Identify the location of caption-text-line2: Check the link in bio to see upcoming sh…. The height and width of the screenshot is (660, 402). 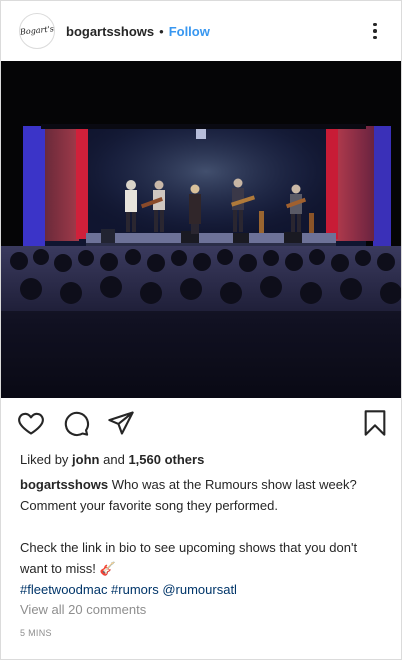
(189, 558).